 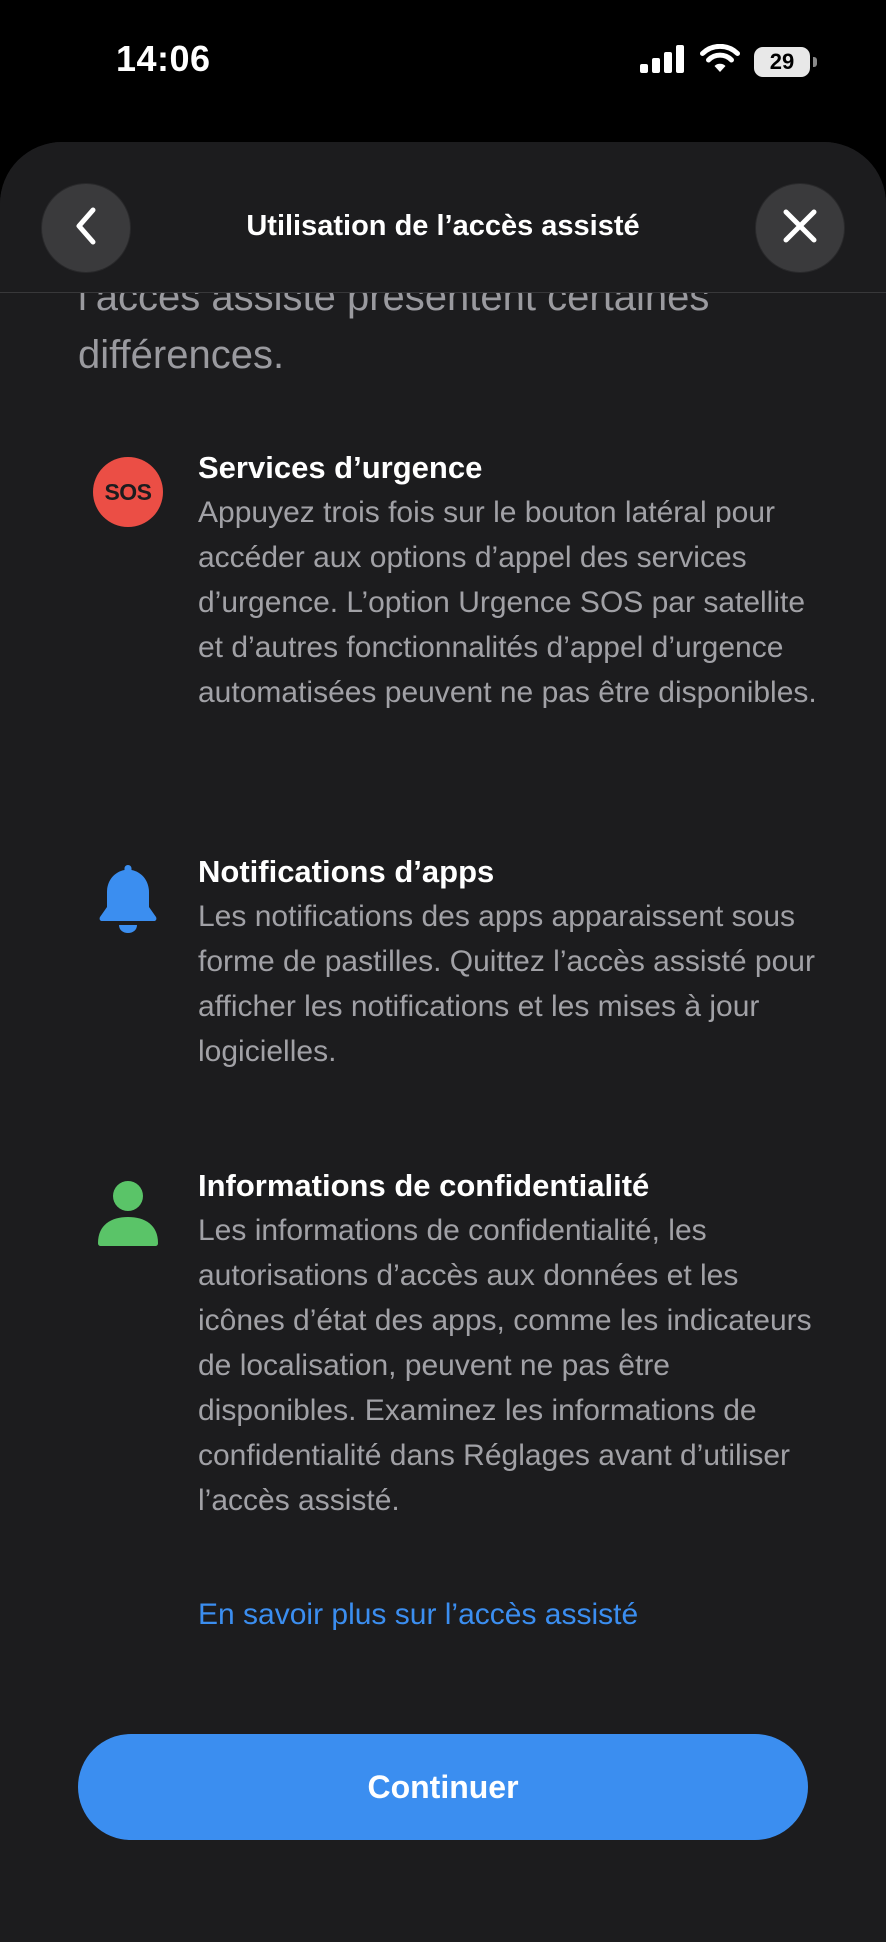 I want to click on sheet-header: Utilisation de l’accès assisté, so click(x=443, y=217).